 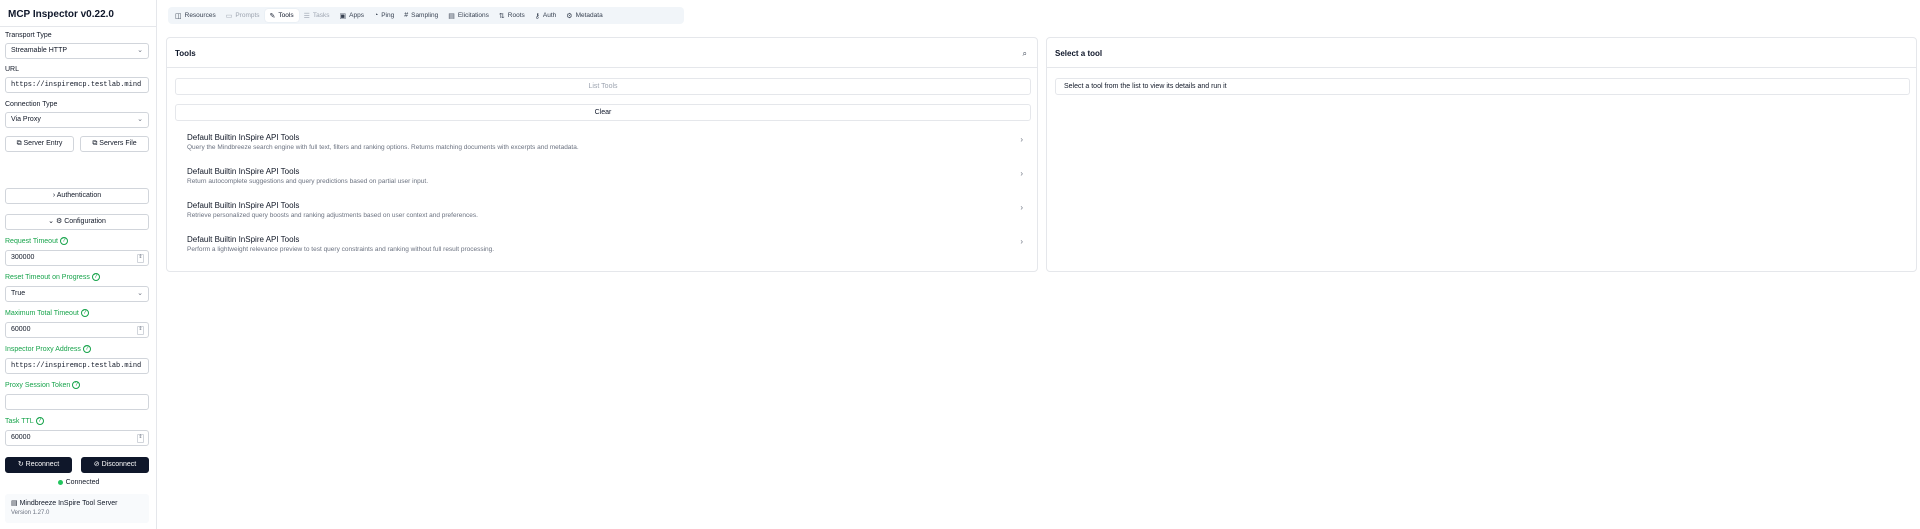 I want to click on request-timeout-value: 300000, so click(x=23, y=257).